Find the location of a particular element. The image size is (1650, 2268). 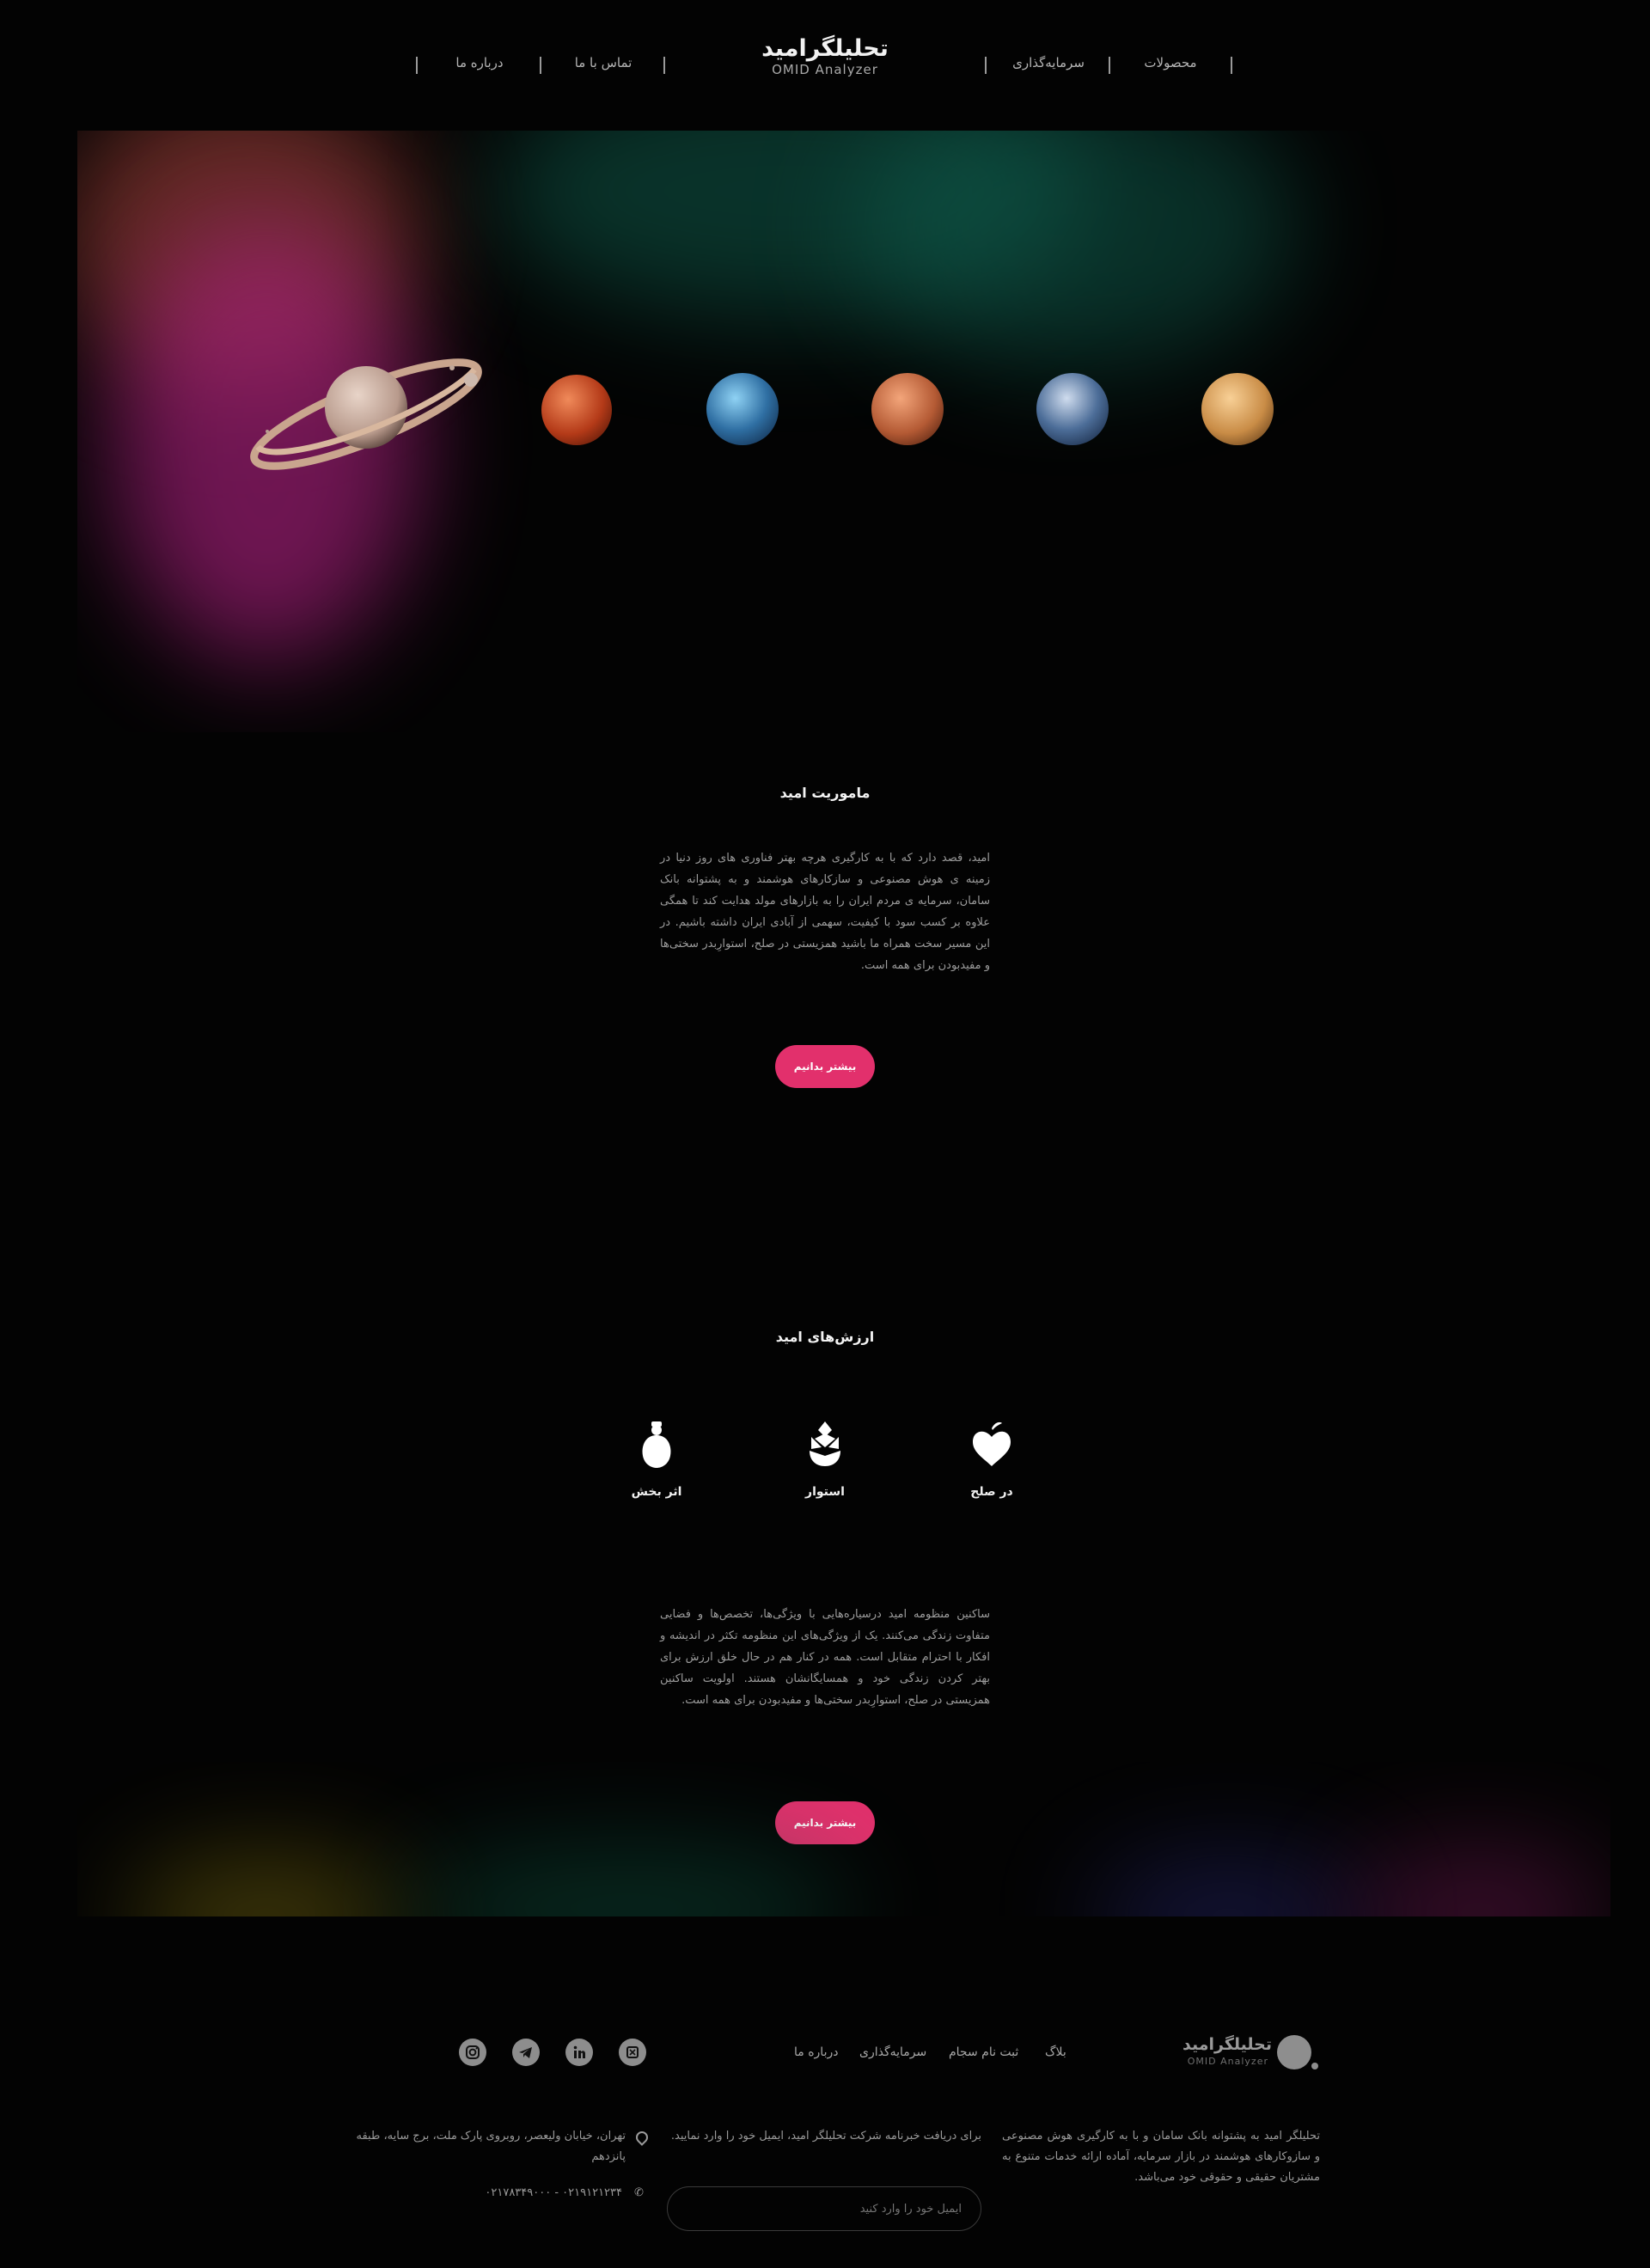

logo-text-fa: تحلیلگرامید is located at coordinates (825, 49).